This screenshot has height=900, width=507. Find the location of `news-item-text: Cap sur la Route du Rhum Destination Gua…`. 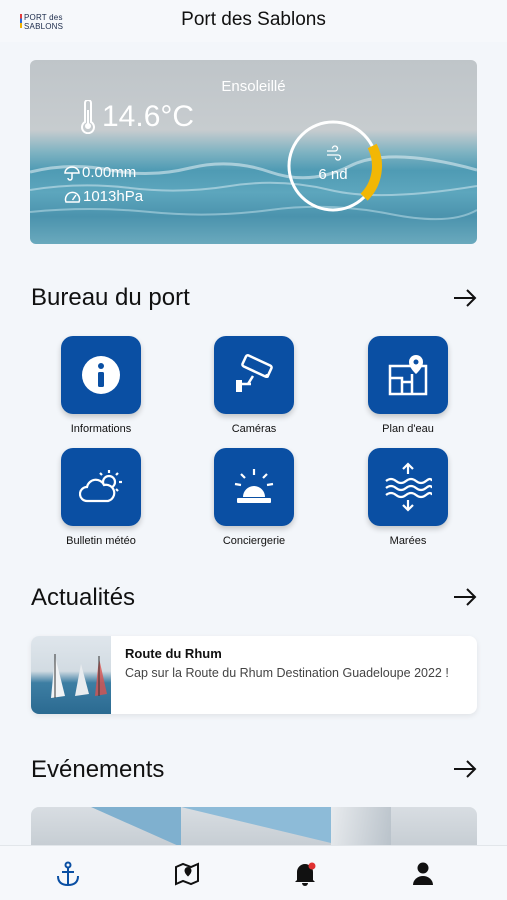

news-item-text: Cap sur la Route du Rhum Destination Gua… is located at coordinates (287, 673).